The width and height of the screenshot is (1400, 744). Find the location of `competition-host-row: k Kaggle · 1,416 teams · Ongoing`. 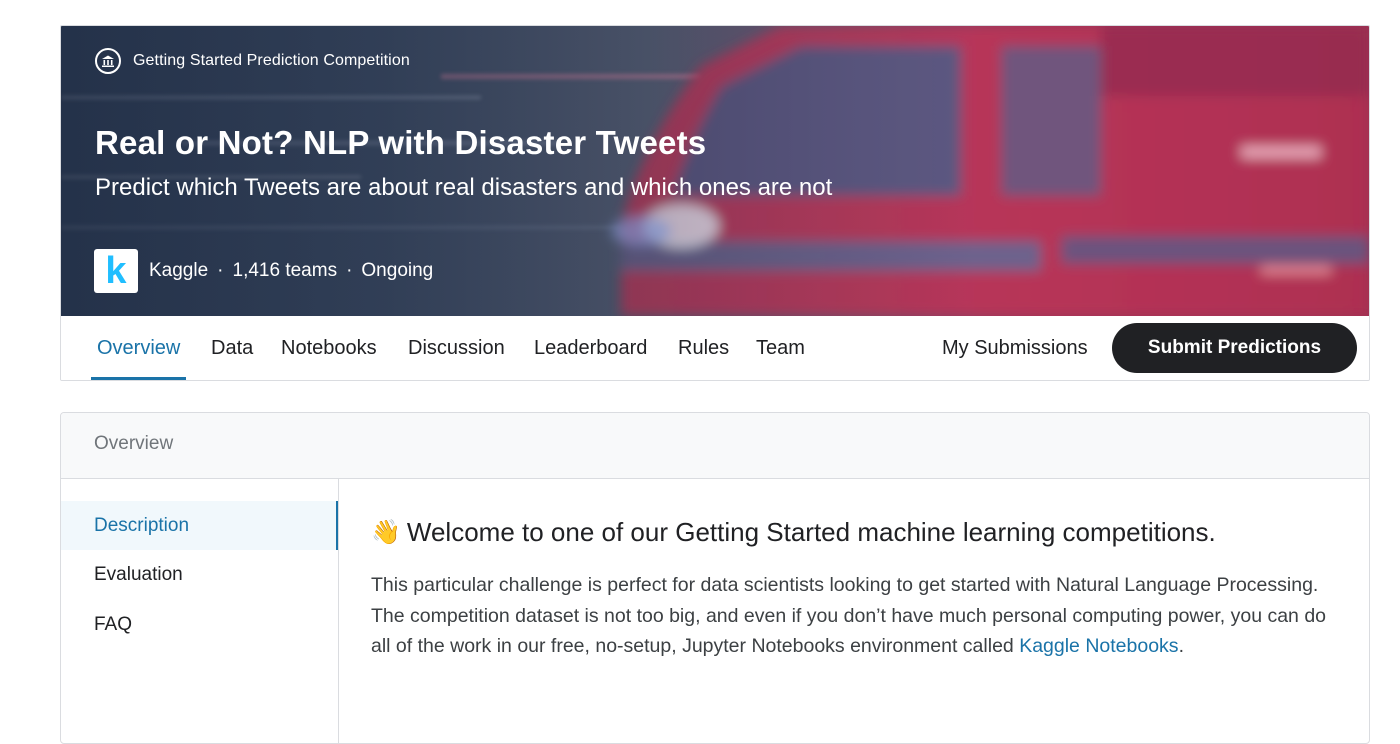

competition-host-row: k Kaggle · 1,416 teams · Ongoing is located at coordinates (263, 271).